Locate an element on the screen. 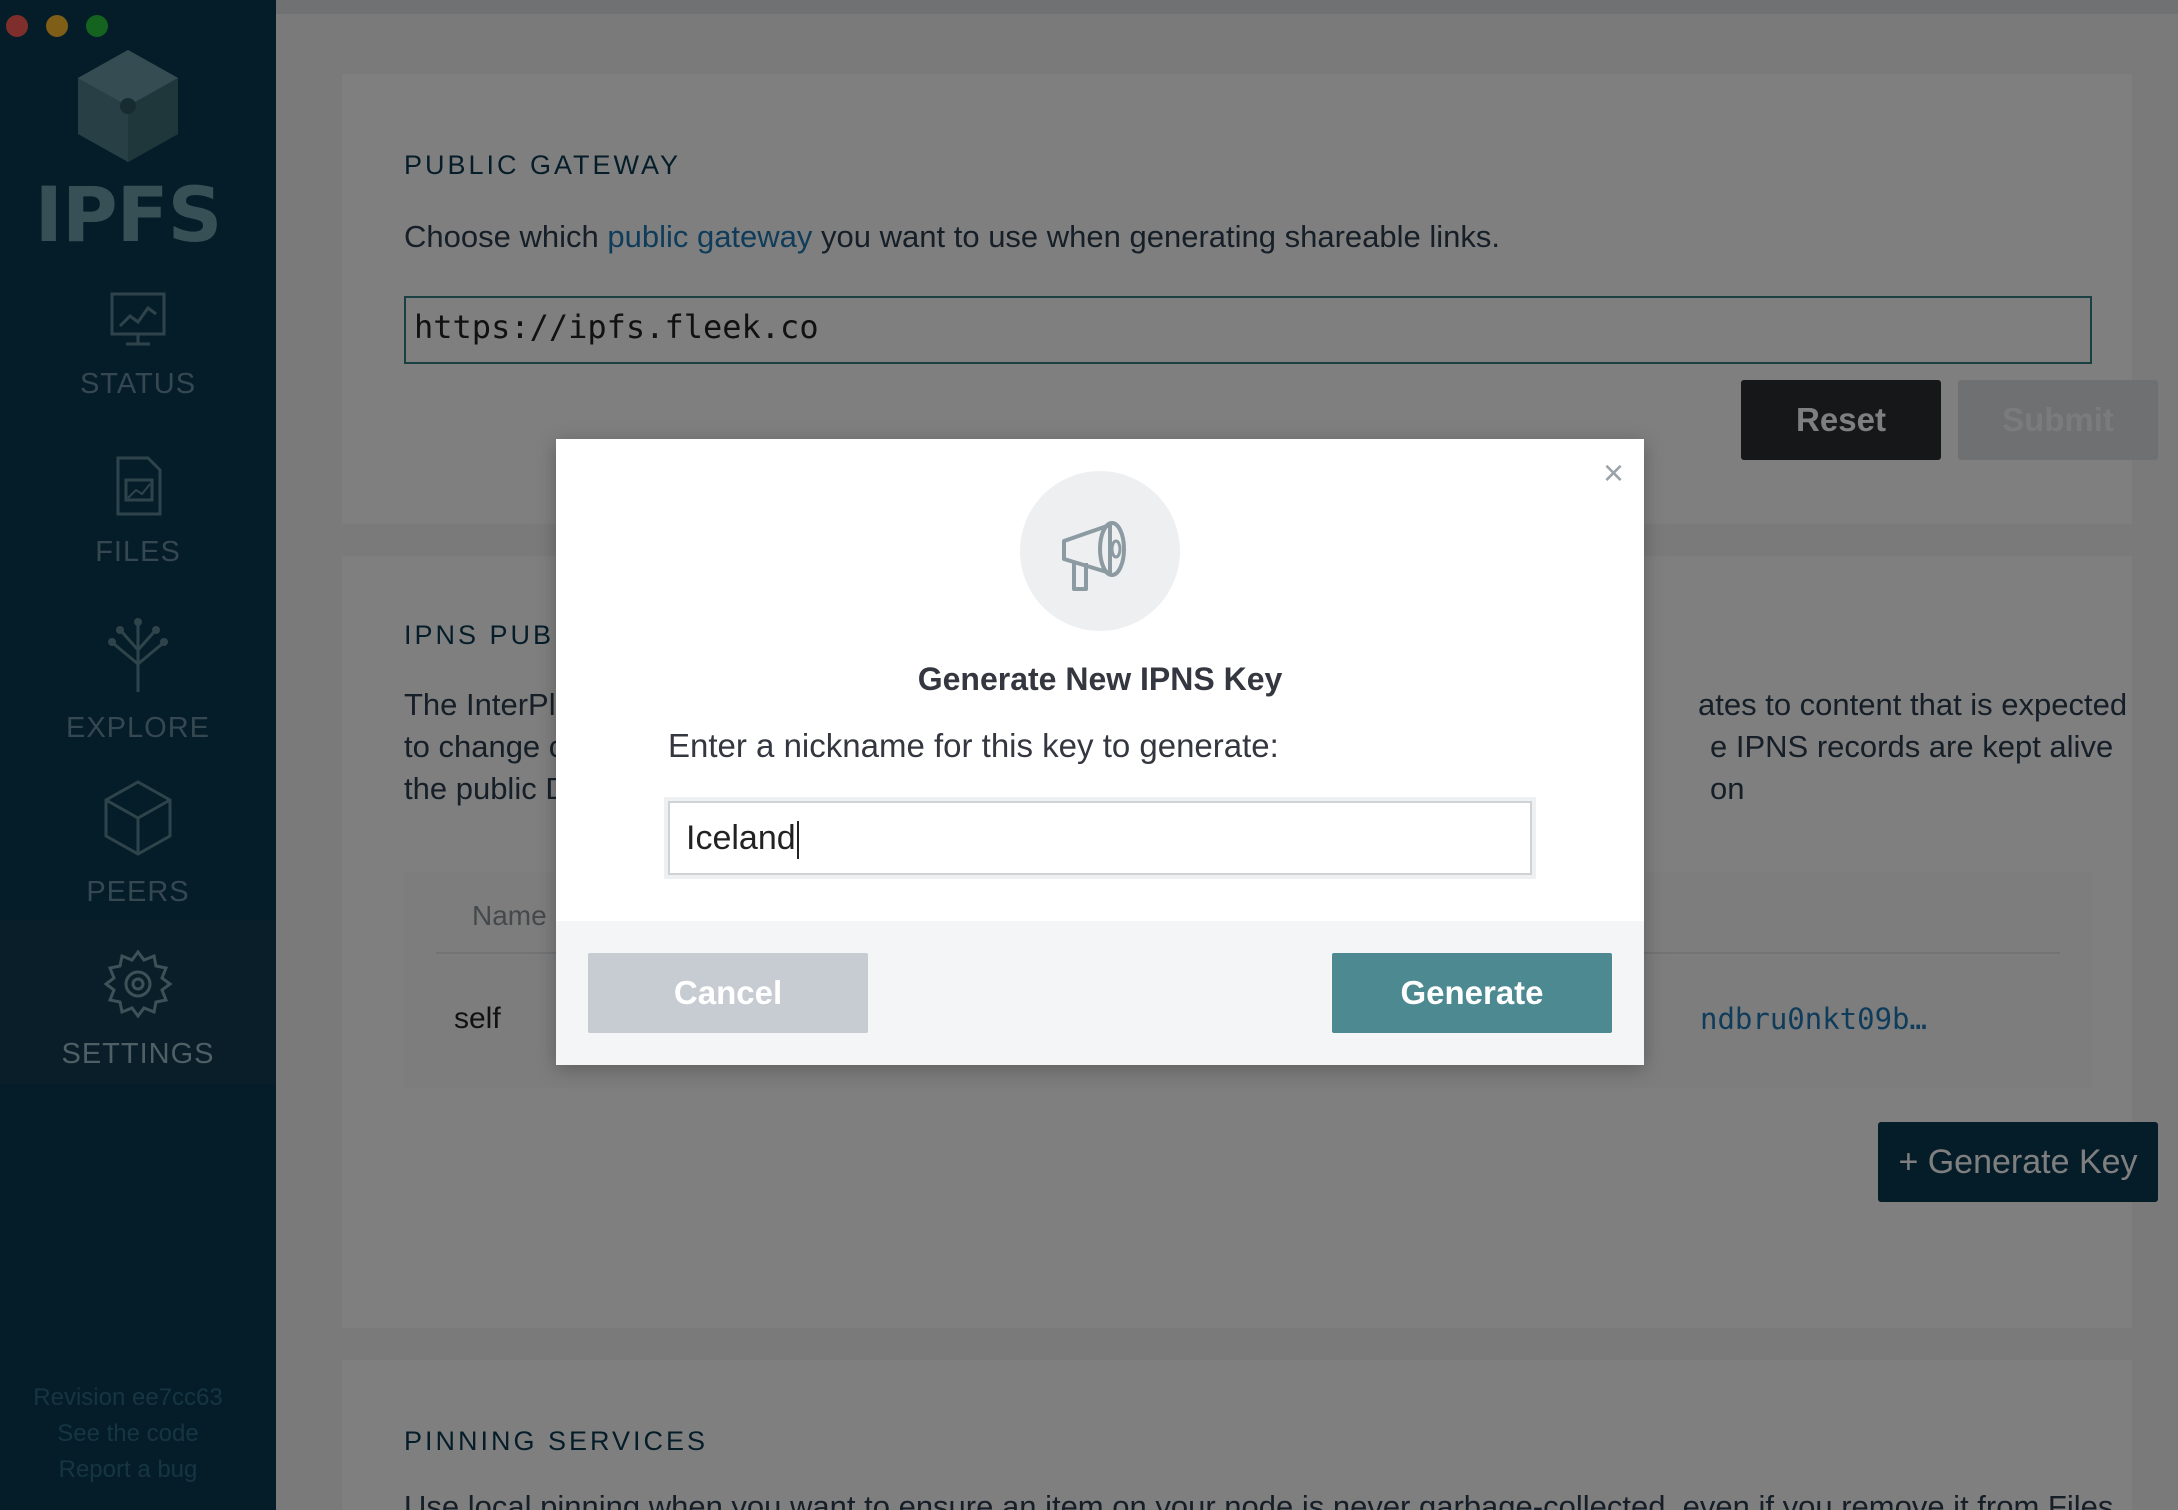 This screenshot has height=1510, width=2178. text-caret is located at coordinates (797, 840).